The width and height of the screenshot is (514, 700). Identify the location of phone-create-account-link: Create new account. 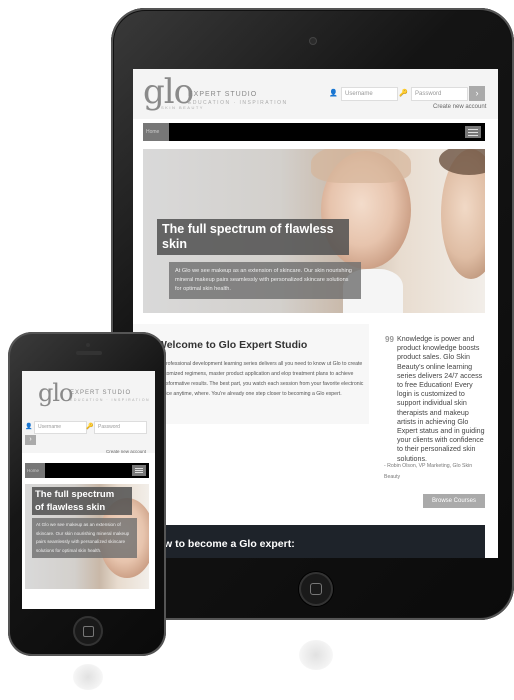
(126, 451).